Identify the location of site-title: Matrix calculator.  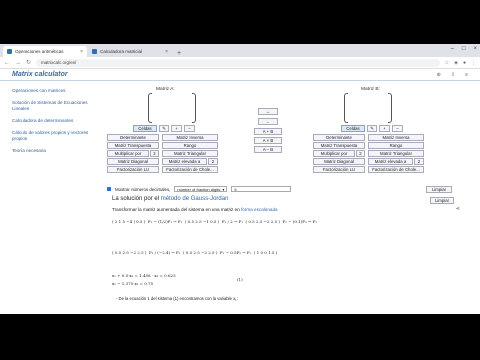
(40, 74).